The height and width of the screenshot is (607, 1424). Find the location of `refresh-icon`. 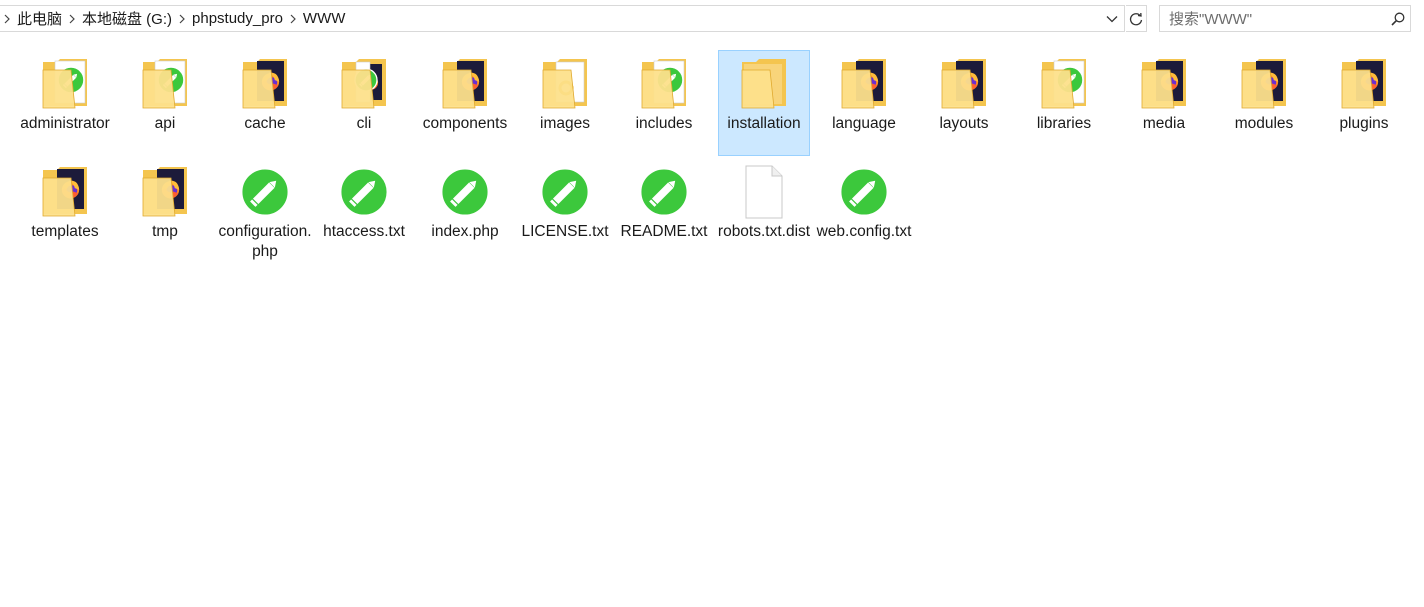

refresh-icon is located at coordinates (1136, 18).